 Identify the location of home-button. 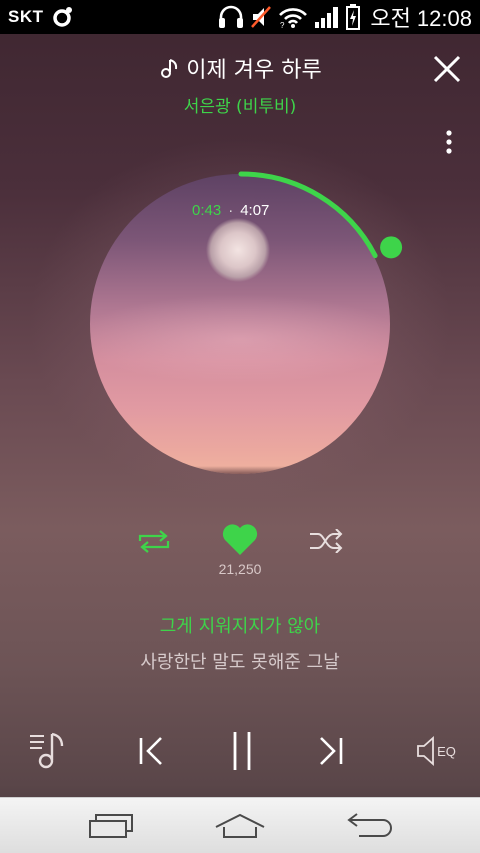
(240, 826).